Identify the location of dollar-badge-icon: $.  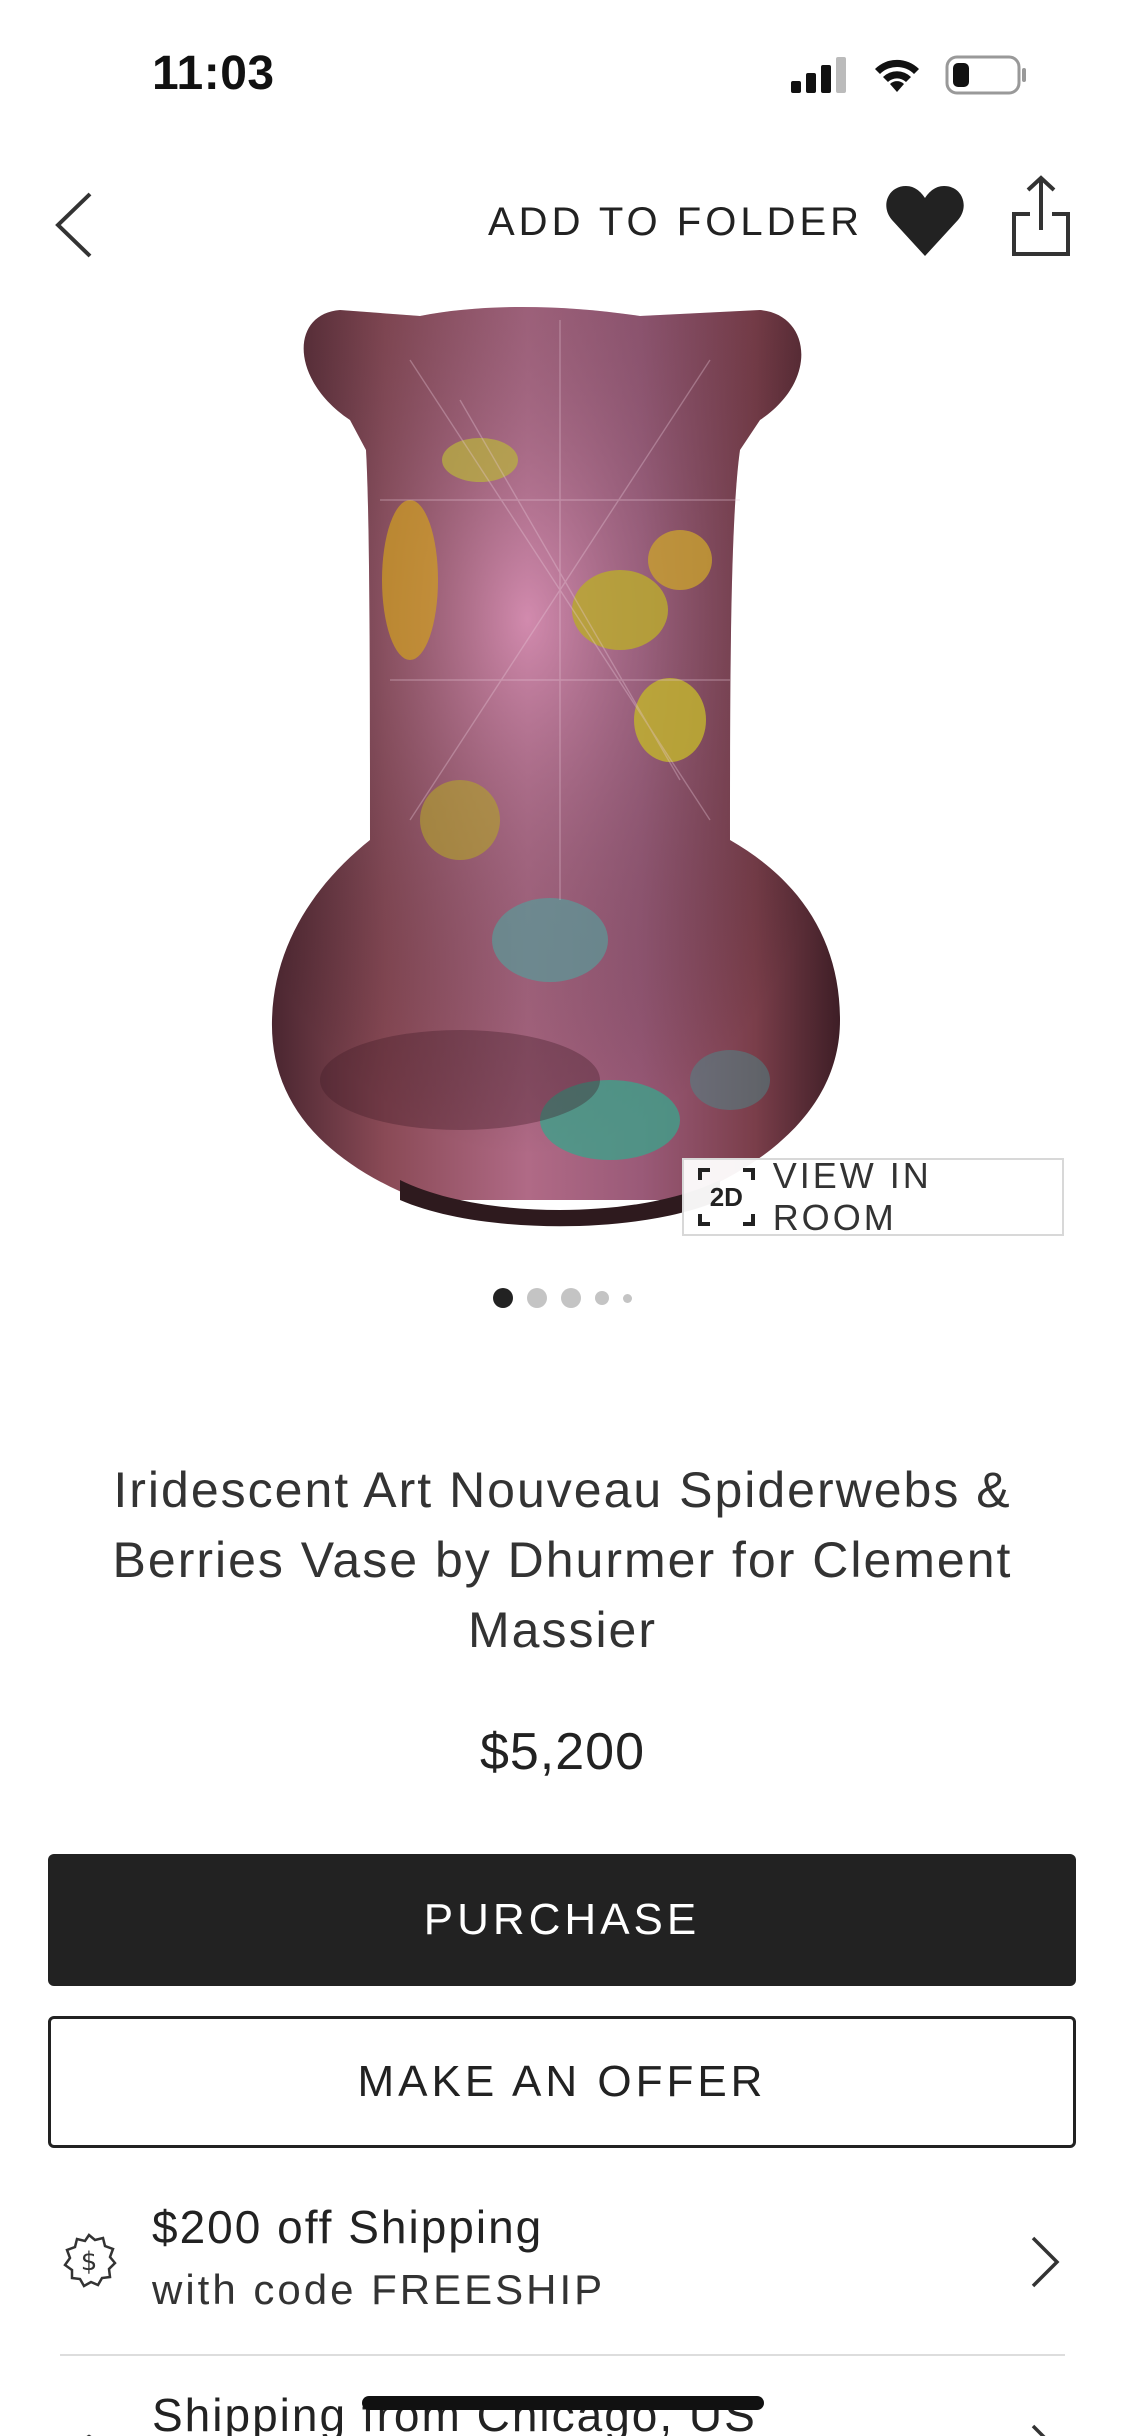
(90, 2260).